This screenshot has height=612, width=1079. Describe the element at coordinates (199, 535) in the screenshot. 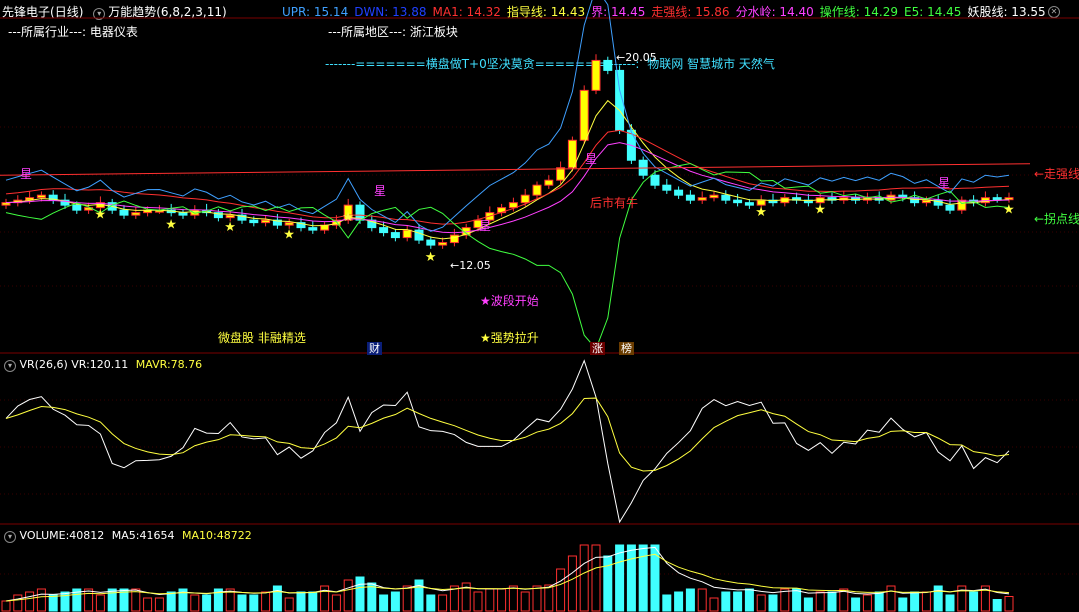

I see `ma10-label: MA10:` at that location.